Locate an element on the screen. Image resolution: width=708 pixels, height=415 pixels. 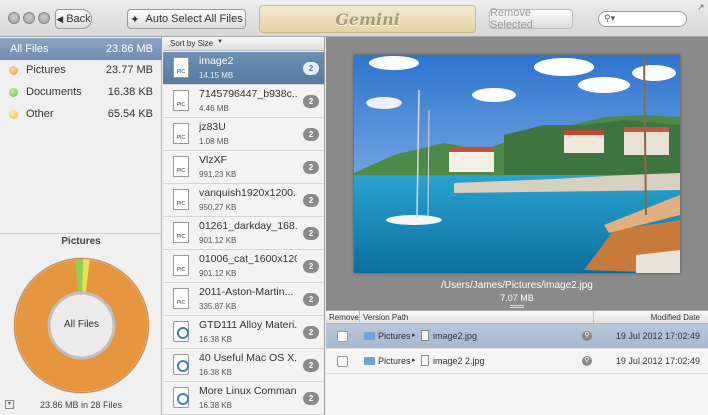
file-list-item: PIC 2011-Aston-Martin... 335.87 KB 2 is located at coordinates (243, 299).